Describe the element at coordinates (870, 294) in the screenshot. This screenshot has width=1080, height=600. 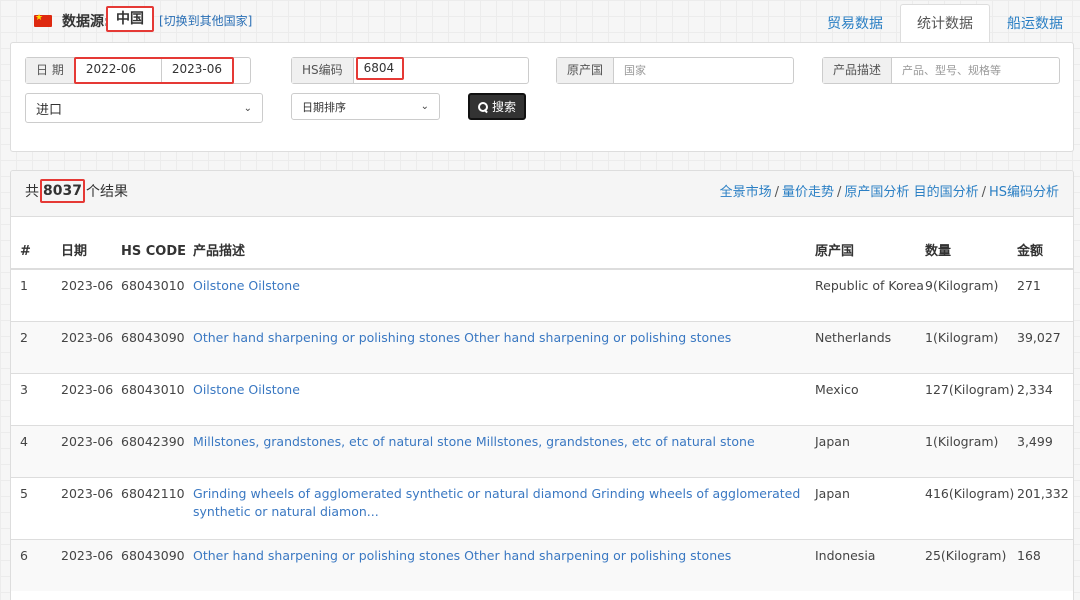
I see `row-origin: Republic of Korea` at that location.